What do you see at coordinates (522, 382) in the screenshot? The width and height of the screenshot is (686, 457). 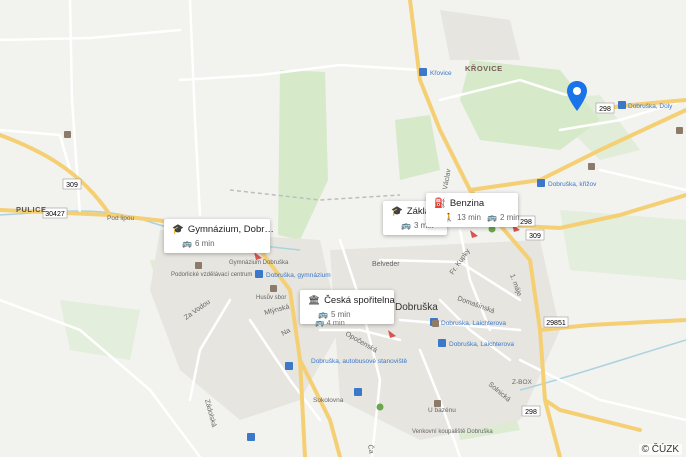 I see `place-z-box: Z-BOX` at bounding box center [522, 382].